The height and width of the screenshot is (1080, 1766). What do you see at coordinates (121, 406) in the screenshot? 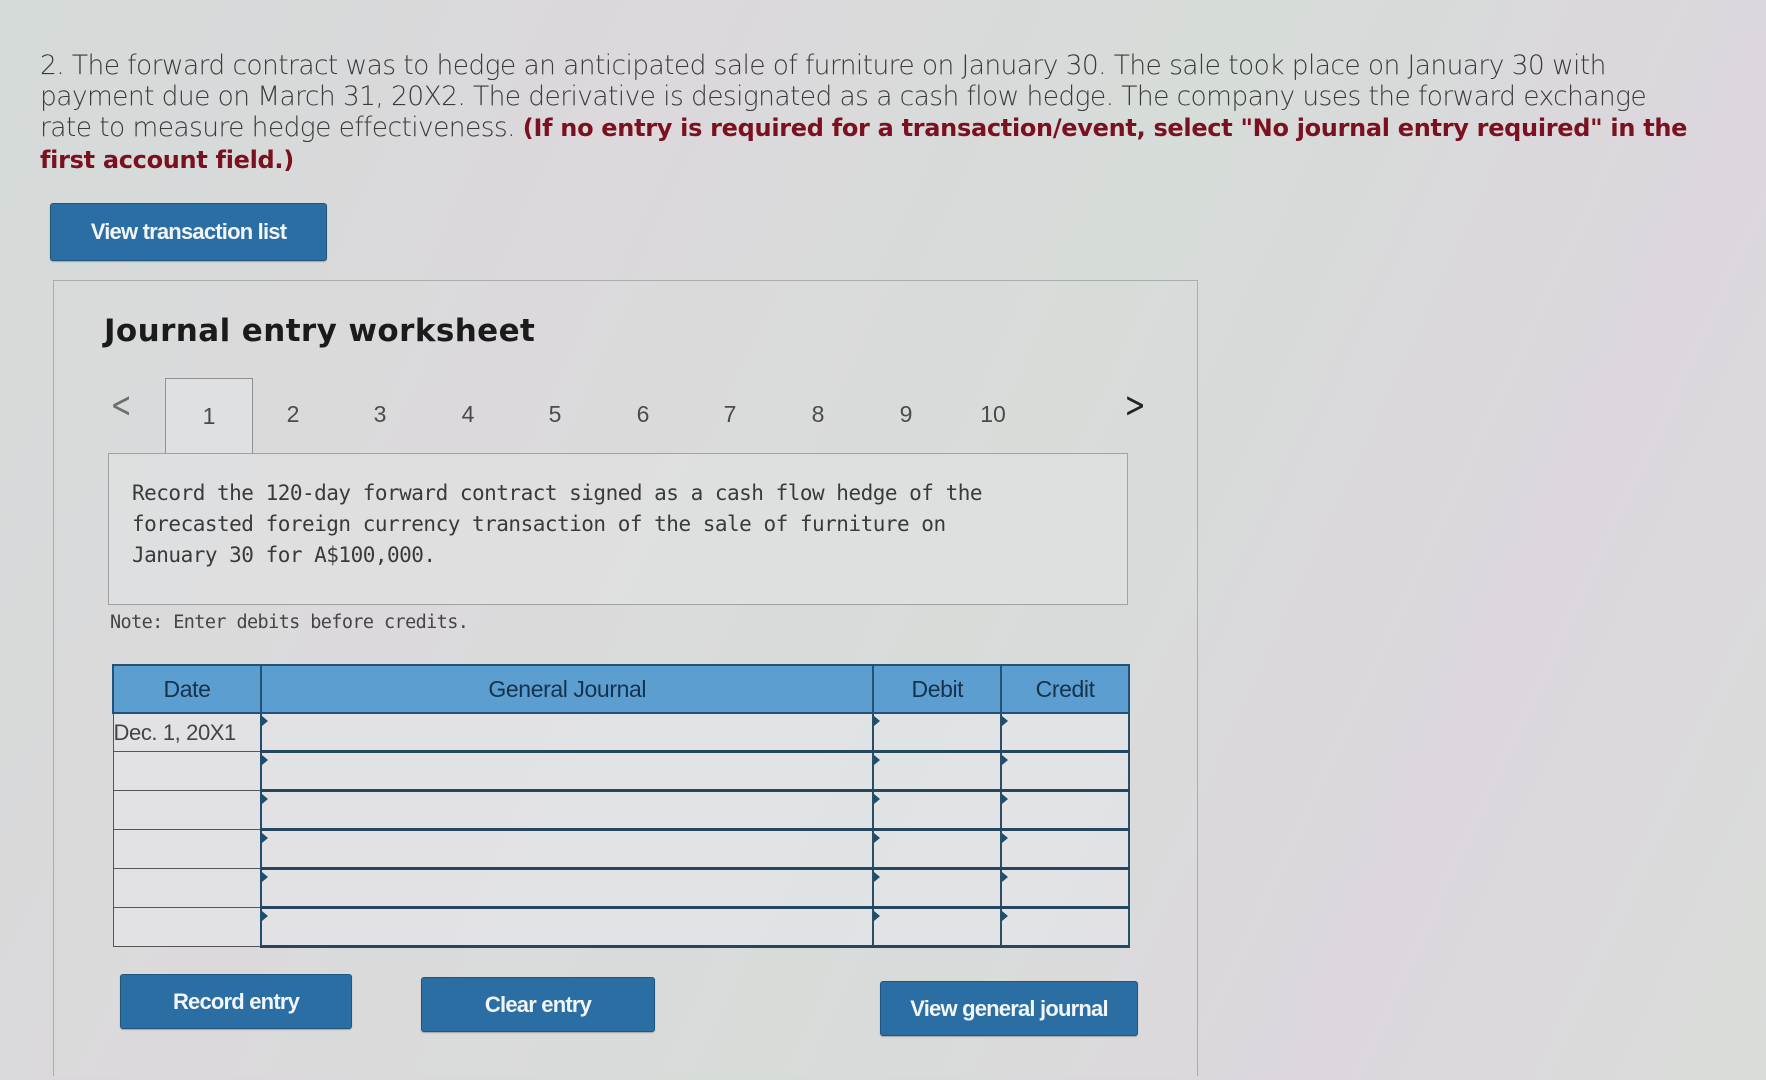
I see `chevron-left-icon: <` at bounding box center [121, 406].